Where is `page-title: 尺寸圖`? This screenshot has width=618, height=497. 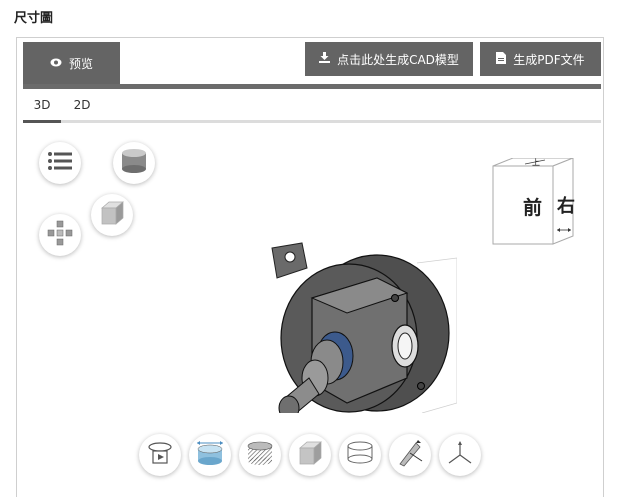
page-title: 尺寸圖 is located at coordinates (34, 18).